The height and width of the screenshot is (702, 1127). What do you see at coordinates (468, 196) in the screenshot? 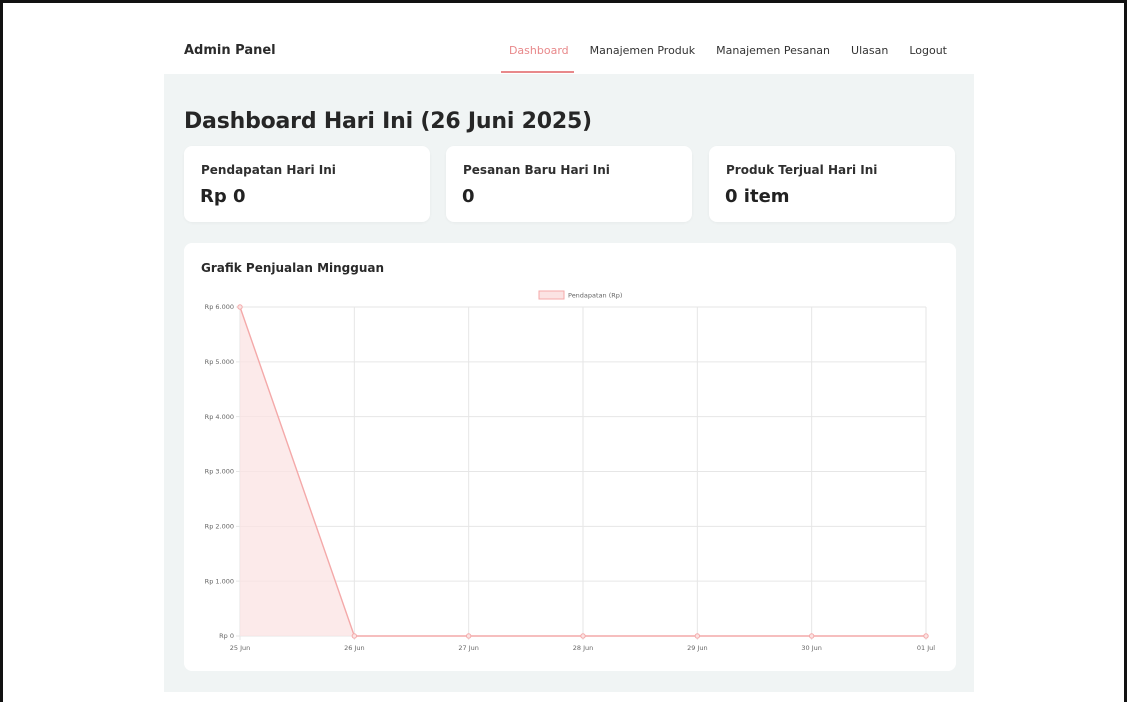
I see `card-value: 0` at bounding box center [468, 196].